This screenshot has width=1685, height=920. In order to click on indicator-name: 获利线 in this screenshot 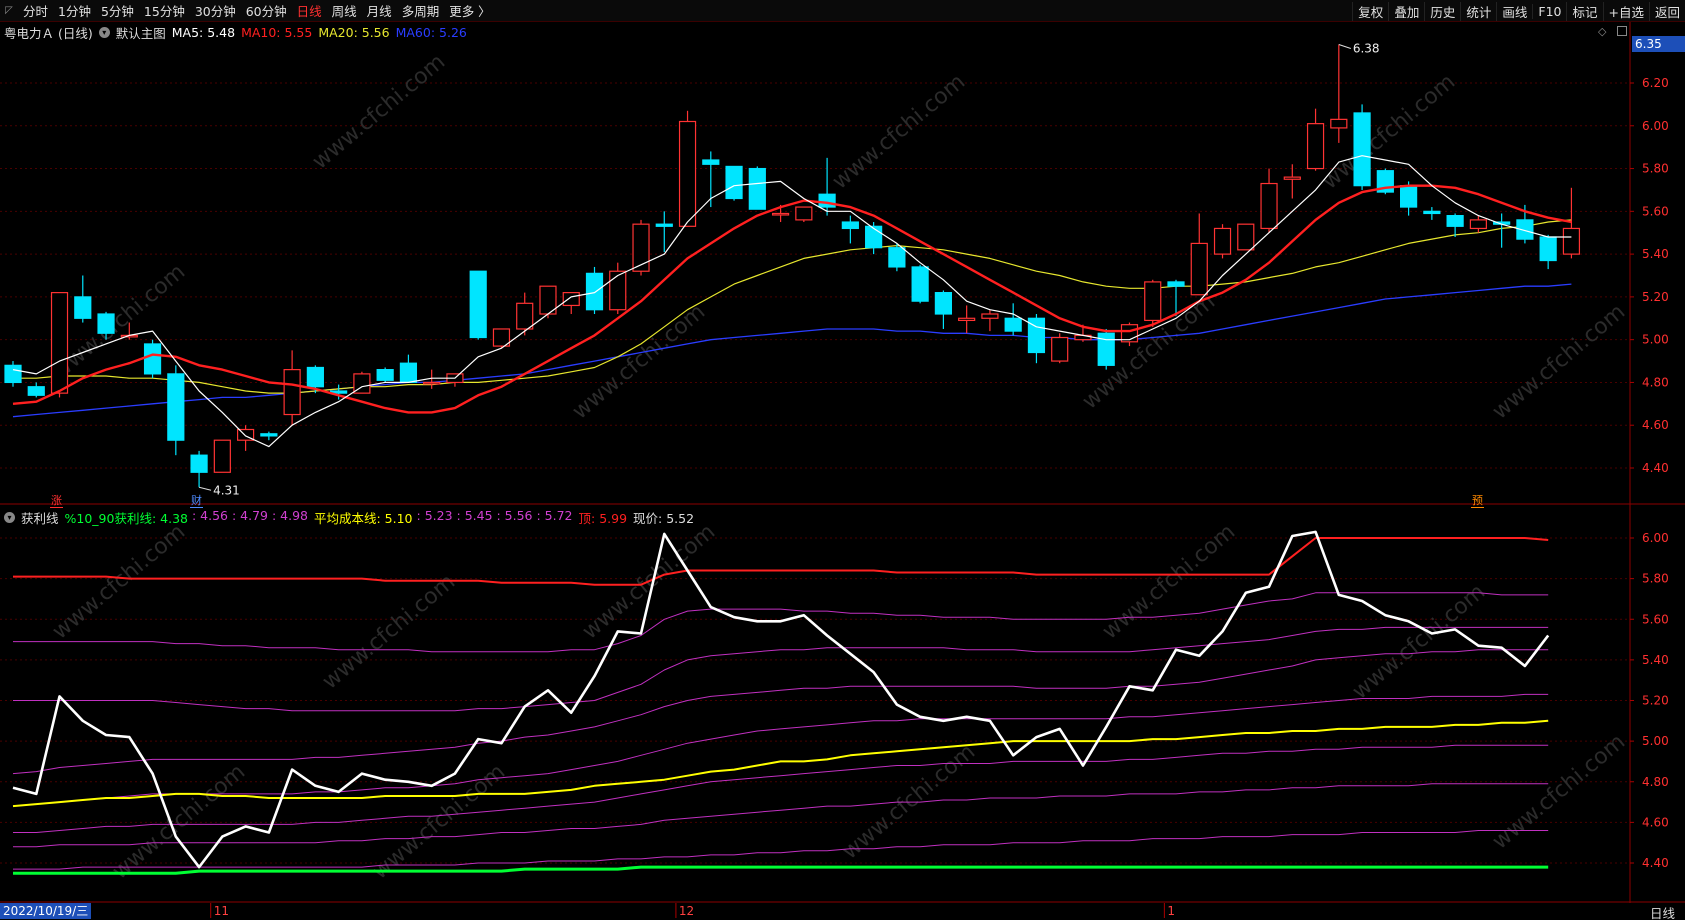, I will do `click(40, 517)`.